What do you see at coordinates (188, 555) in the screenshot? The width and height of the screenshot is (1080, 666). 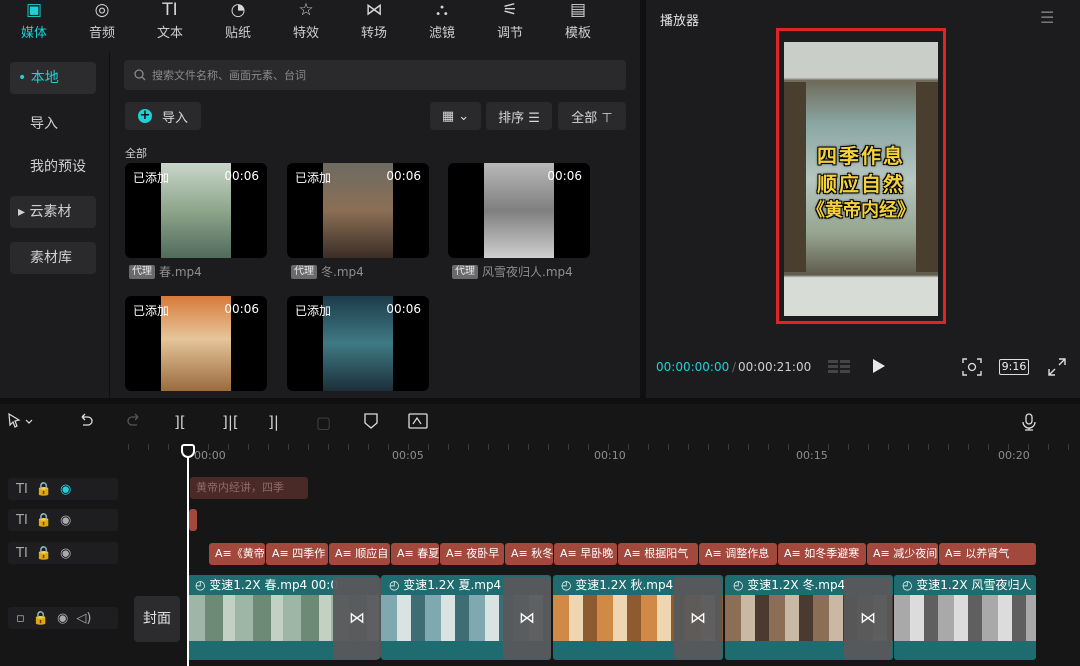 I see `playhead` at bounding box center [188, 555].